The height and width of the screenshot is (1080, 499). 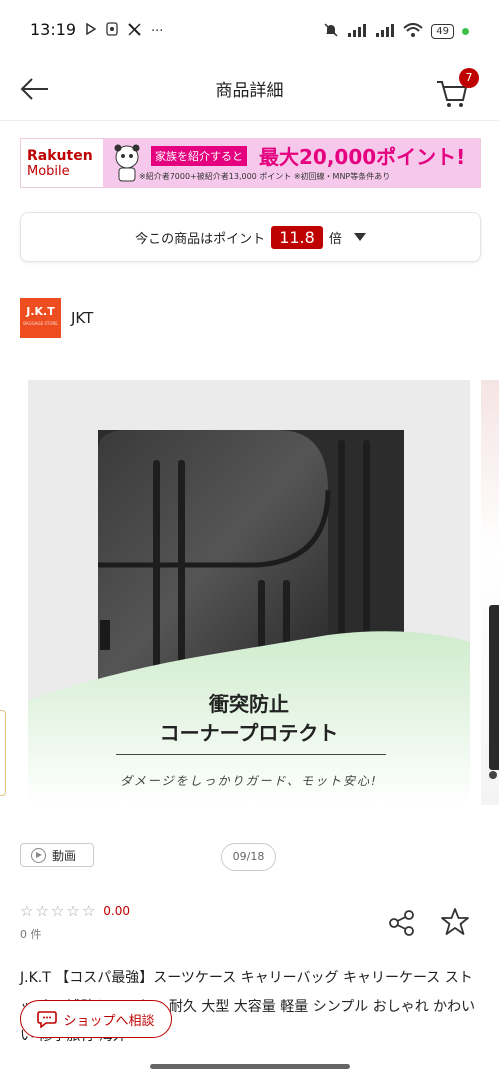 I want to click on shop-consult-button: ショップへ相談, so click(x=96, y=1019).